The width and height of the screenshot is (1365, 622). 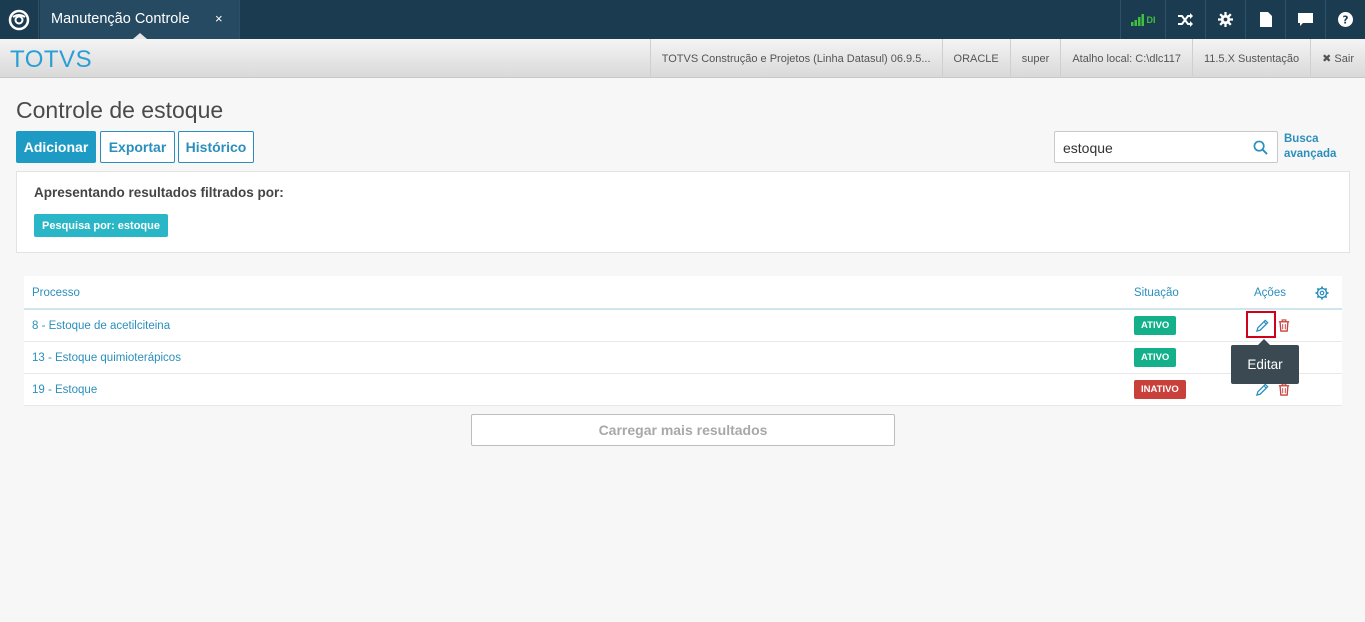 I want to click on tab-manutencao-controle: Manutenção Controle de Estoque ×, so click(x=140, y=19).